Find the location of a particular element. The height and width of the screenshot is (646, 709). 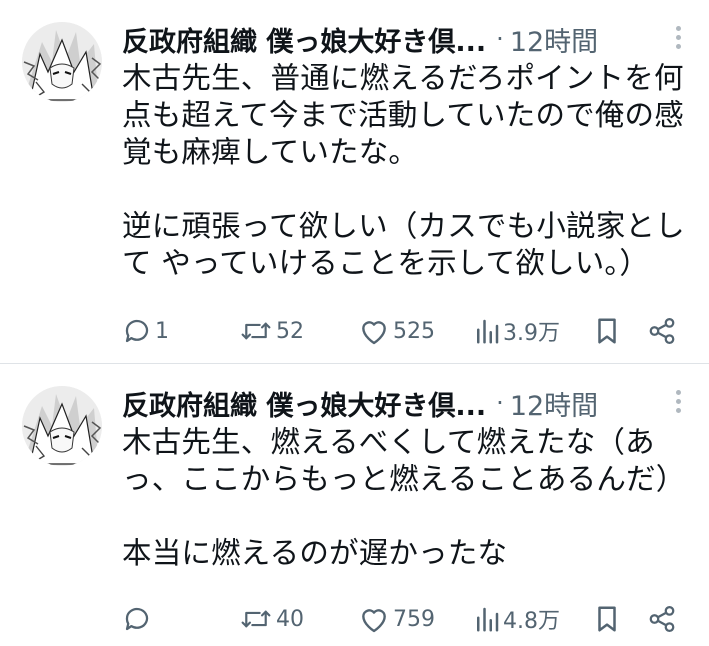

views-button: 4.8万 is located at coordinates (517, 619).